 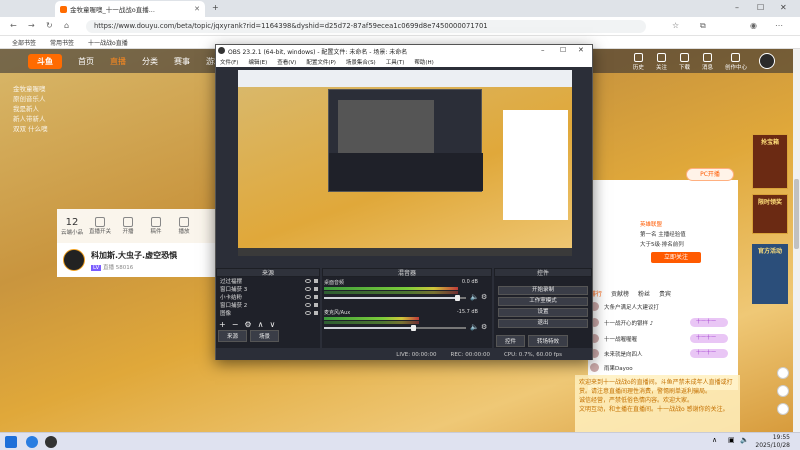 I want to click on messages-button: 消息, so click(x=707, y=62).